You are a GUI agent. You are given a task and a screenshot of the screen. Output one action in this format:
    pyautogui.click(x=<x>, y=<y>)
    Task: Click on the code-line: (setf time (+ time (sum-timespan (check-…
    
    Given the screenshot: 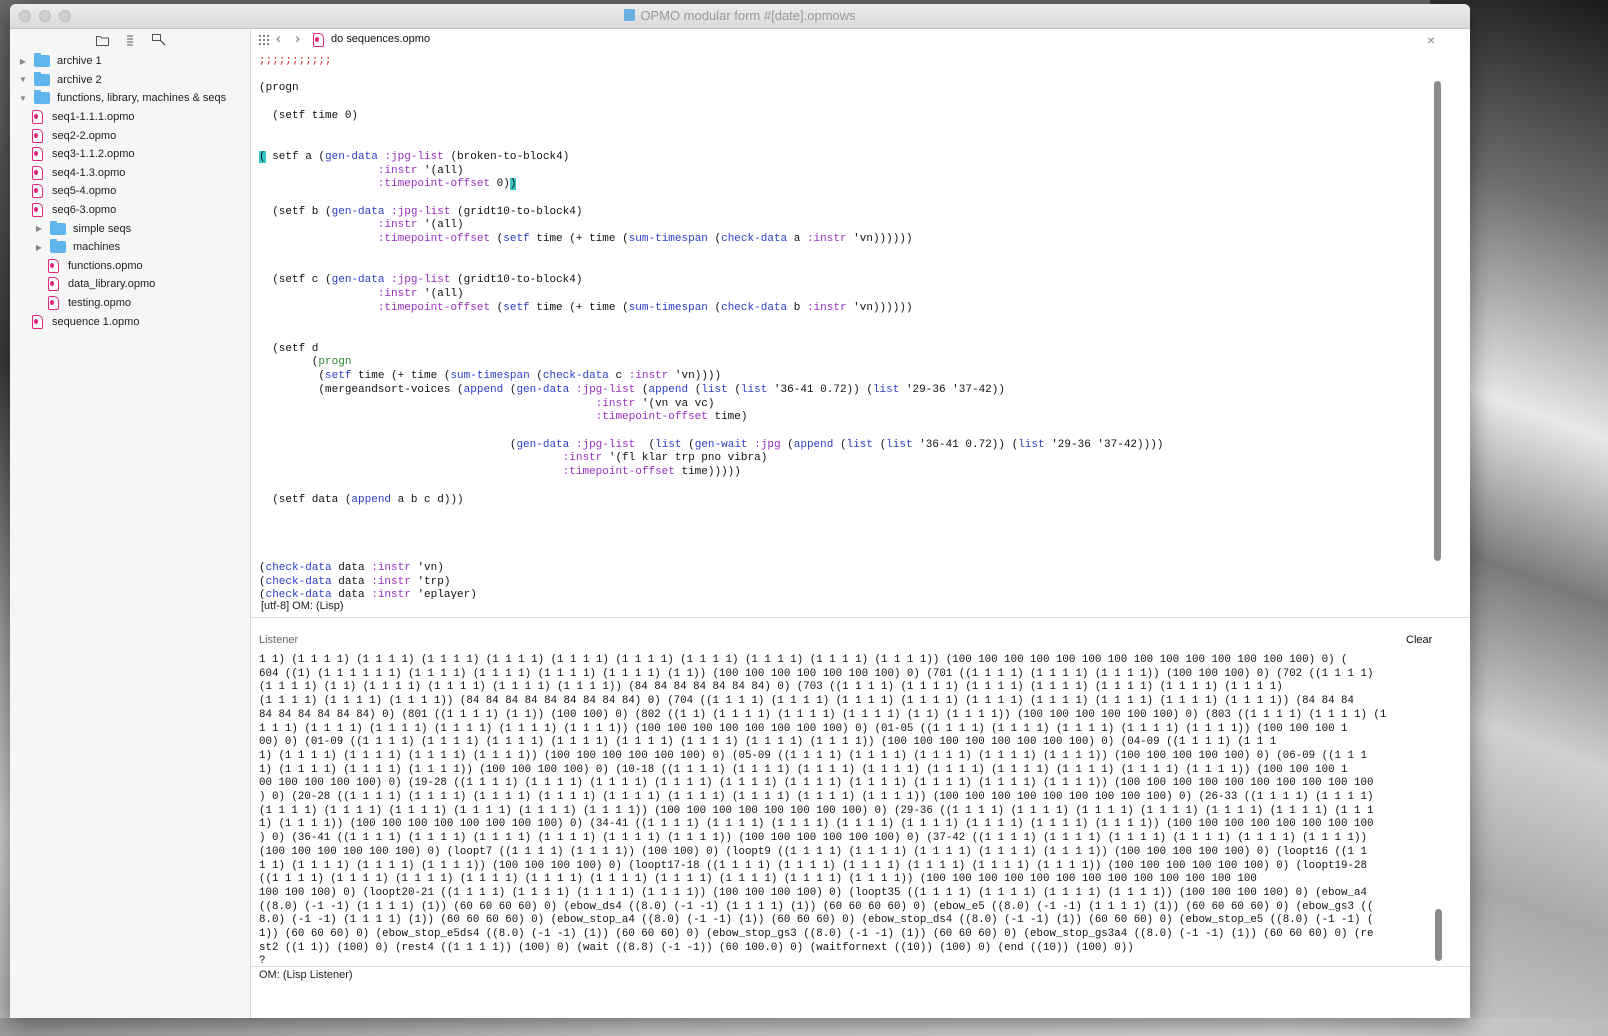 What is the action you would take?
    pyautogui.click(x=839, y=377)
    